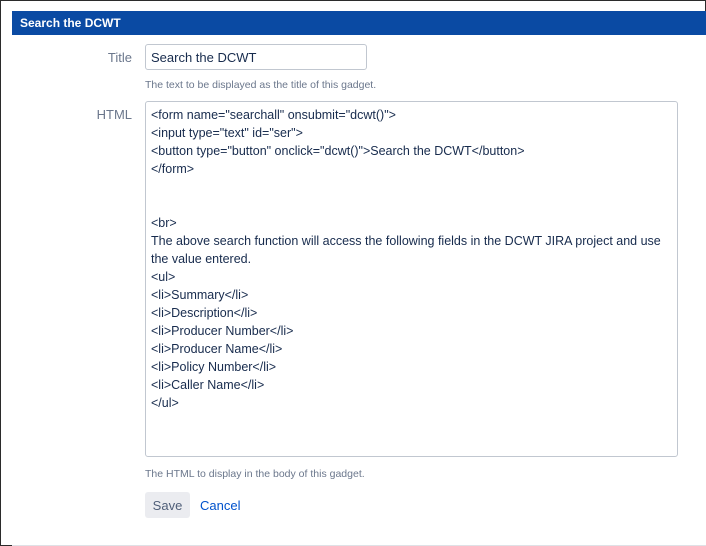  Describe the element at coordinates (70, 23) in the screenshot. I see `panel-header-title: Search the DCWT` at that location.